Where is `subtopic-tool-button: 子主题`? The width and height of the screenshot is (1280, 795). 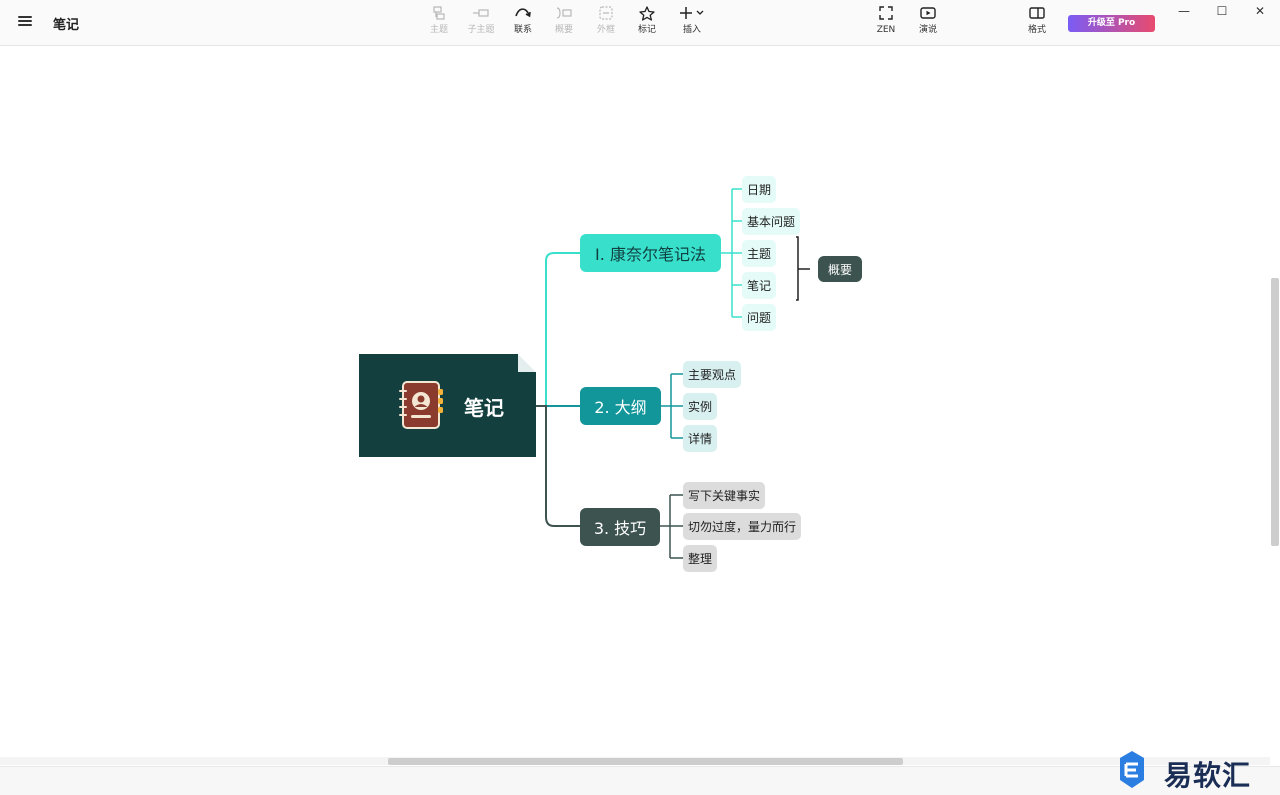 subtopic-tool-button: 子主题 is located at coordinates (481, 24).